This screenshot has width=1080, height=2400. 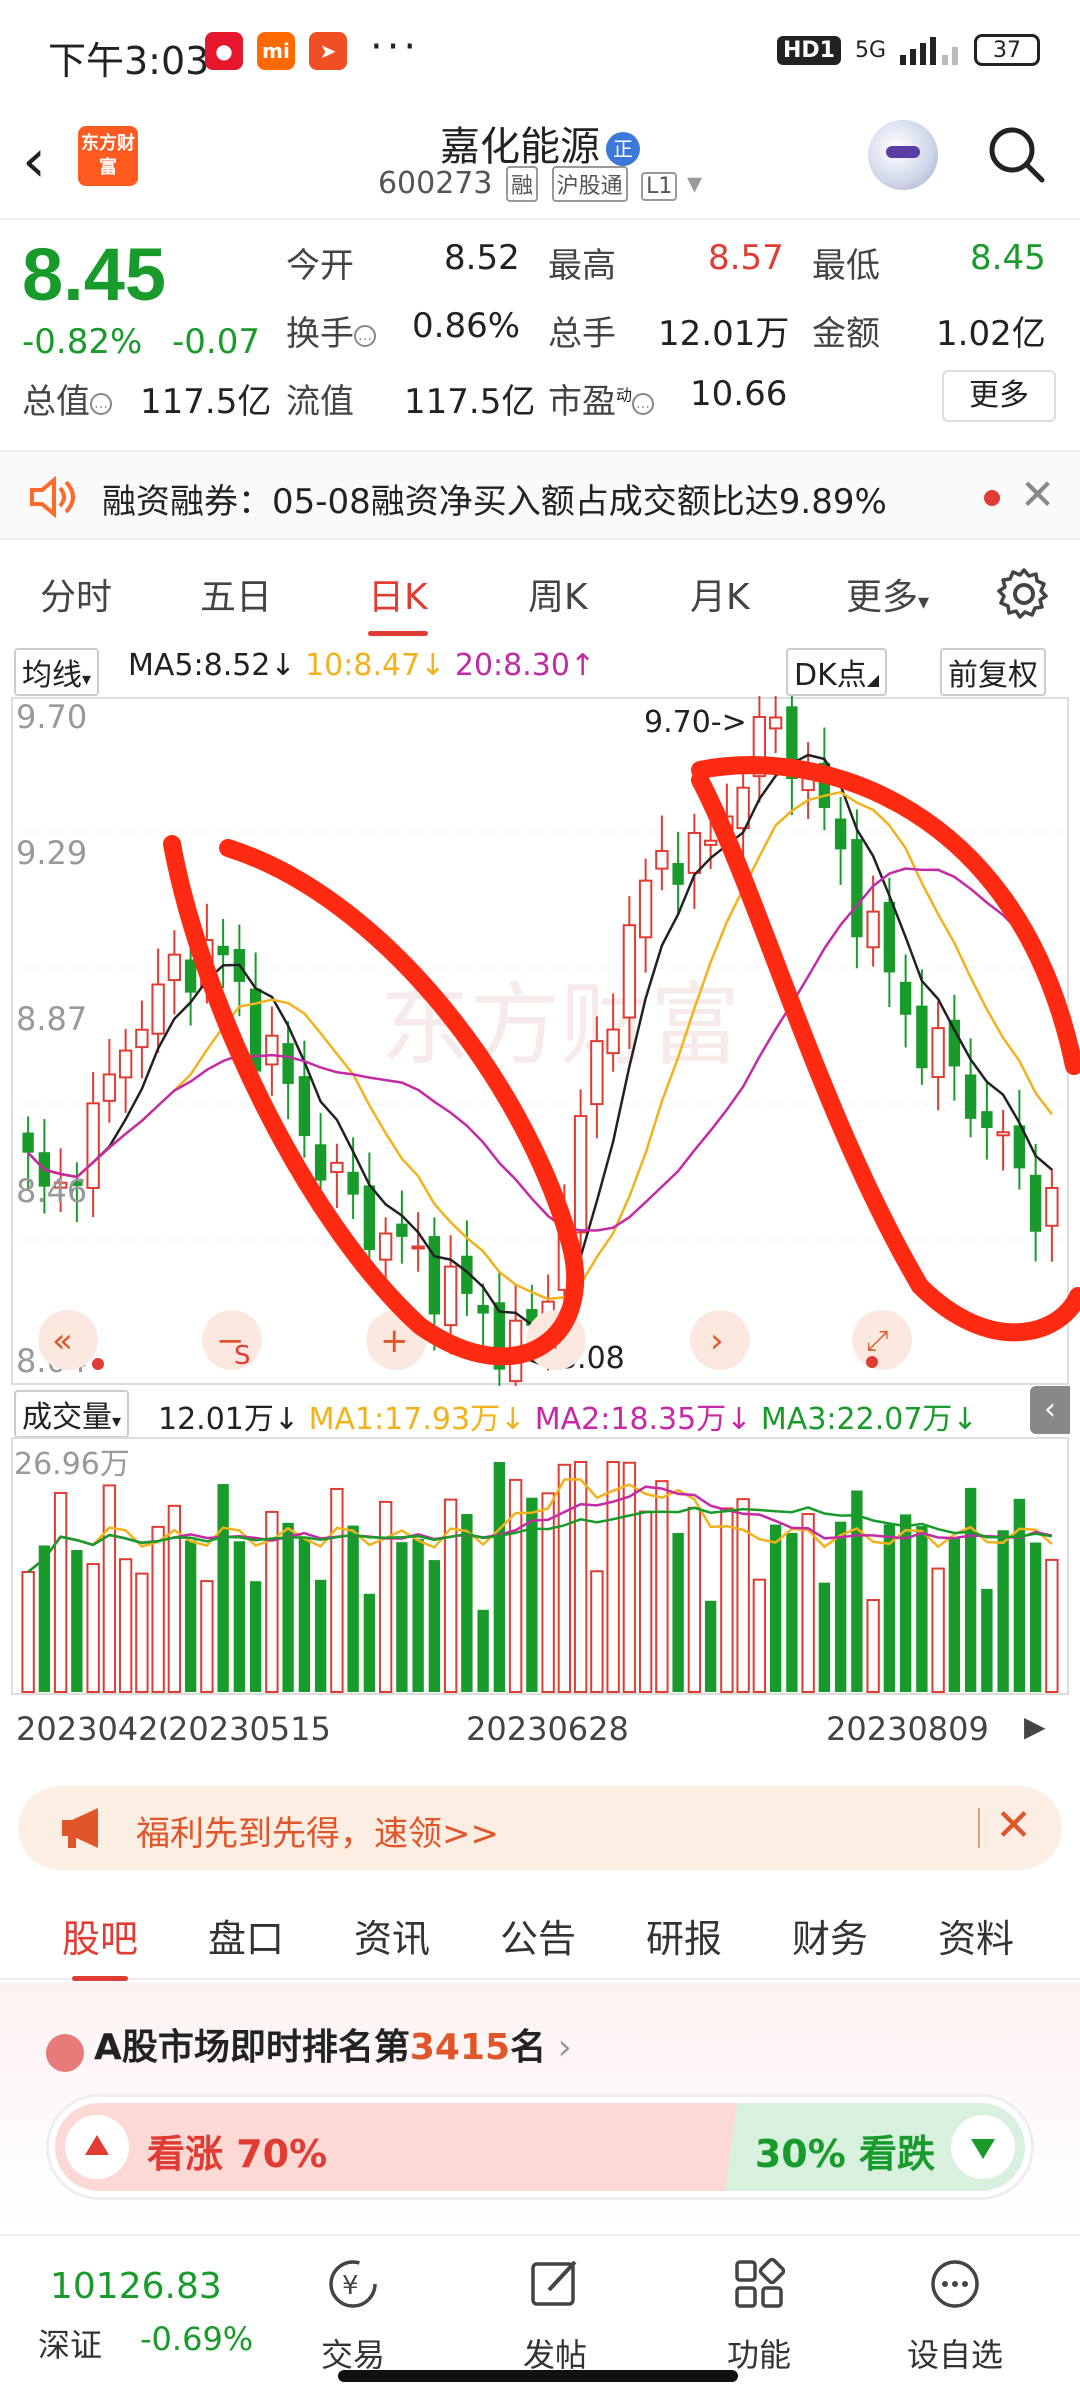 I want to click on change-percent: -0.82%, so click(x=82, y=342).